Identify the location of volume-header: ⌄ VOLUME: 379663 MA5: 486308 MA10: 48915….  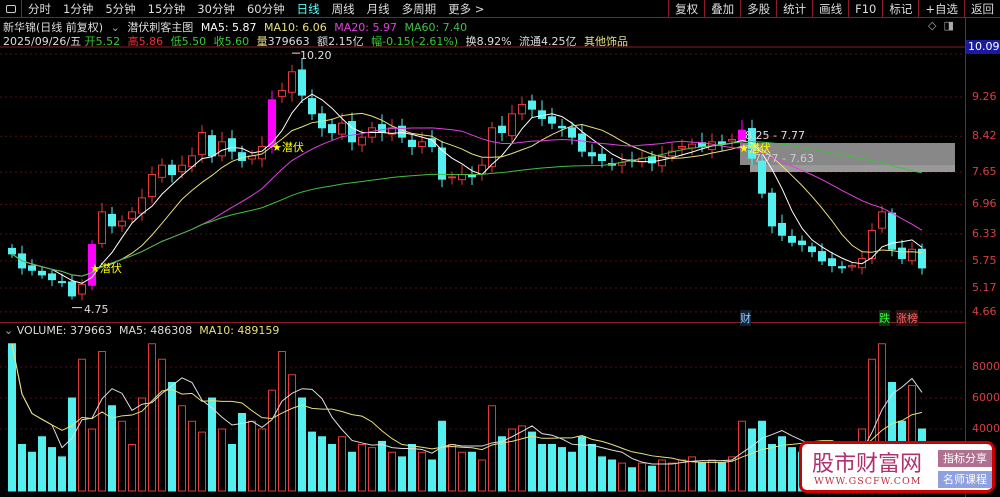
(482, 330).